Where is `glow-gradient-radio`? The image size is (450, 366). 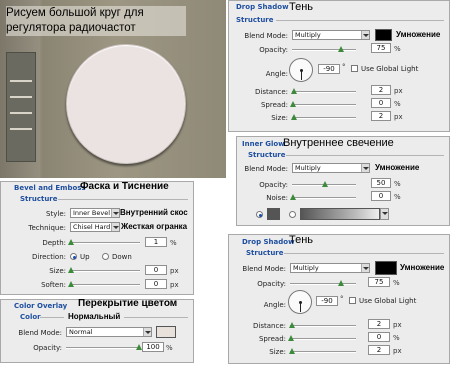 glow-gradient-radio is located at coordinates (292, 214).